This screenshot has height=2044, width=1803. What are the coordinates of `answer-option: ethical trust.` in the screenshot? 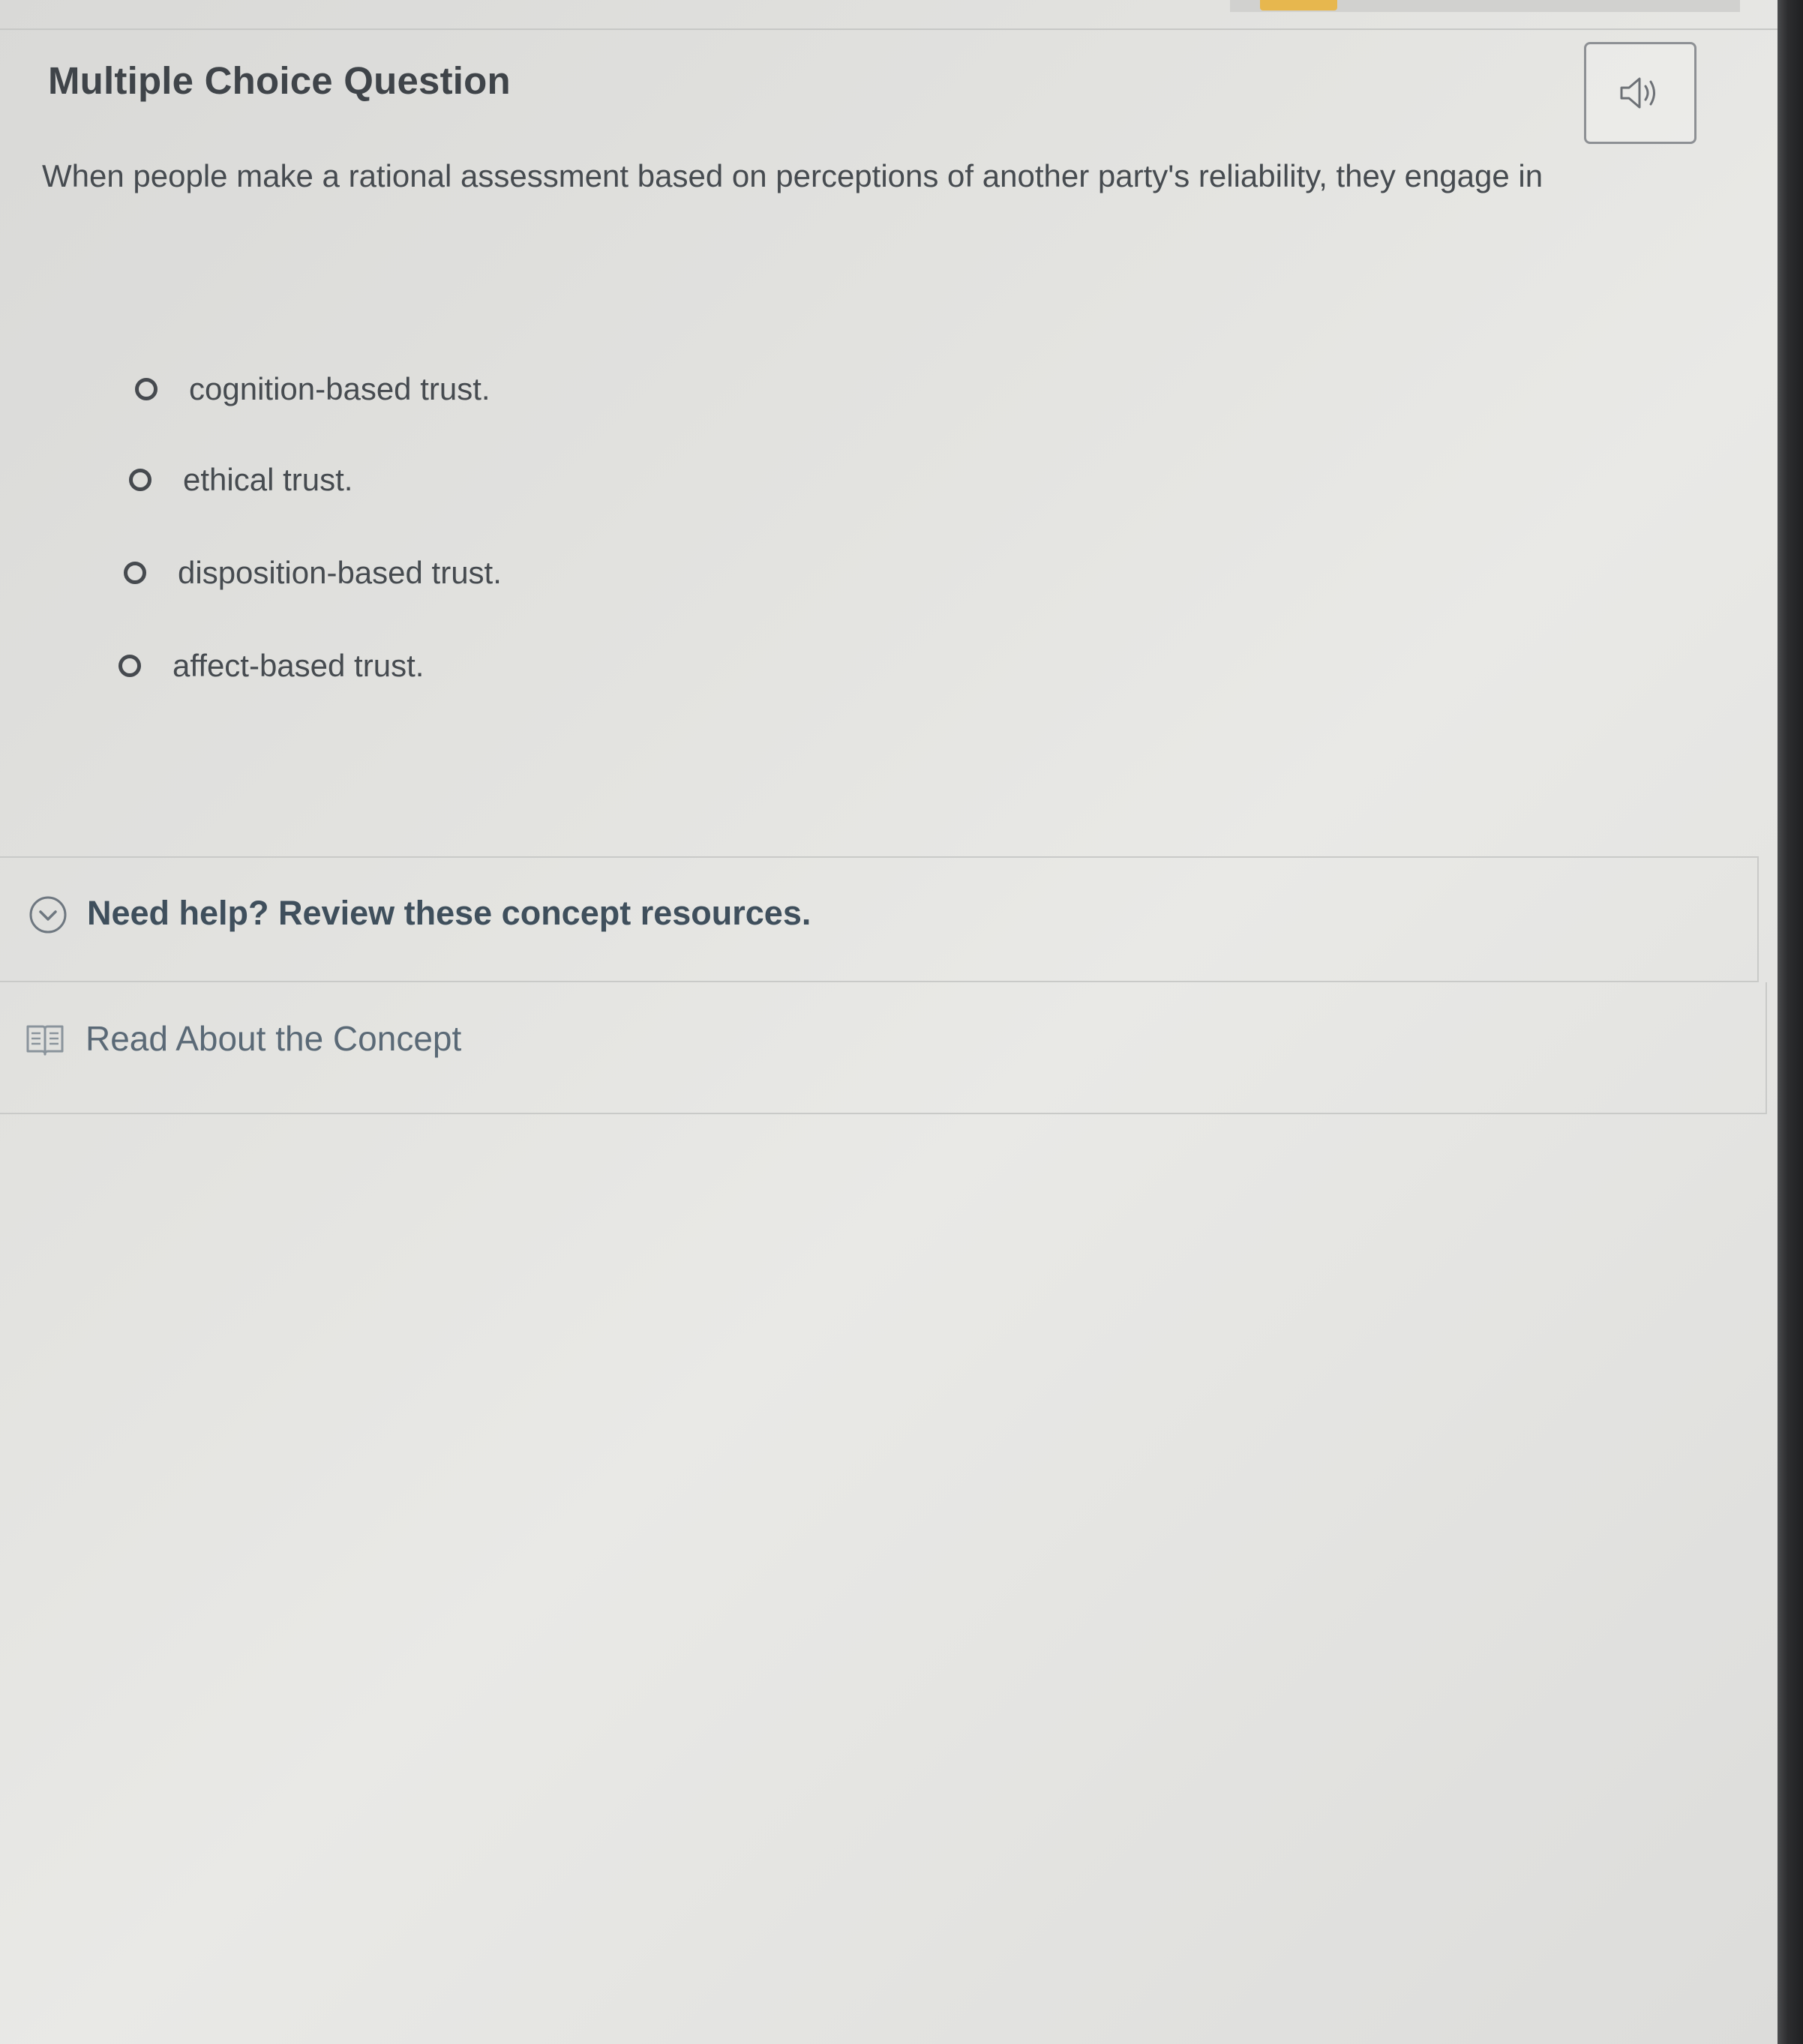 It's located at (240, 480).